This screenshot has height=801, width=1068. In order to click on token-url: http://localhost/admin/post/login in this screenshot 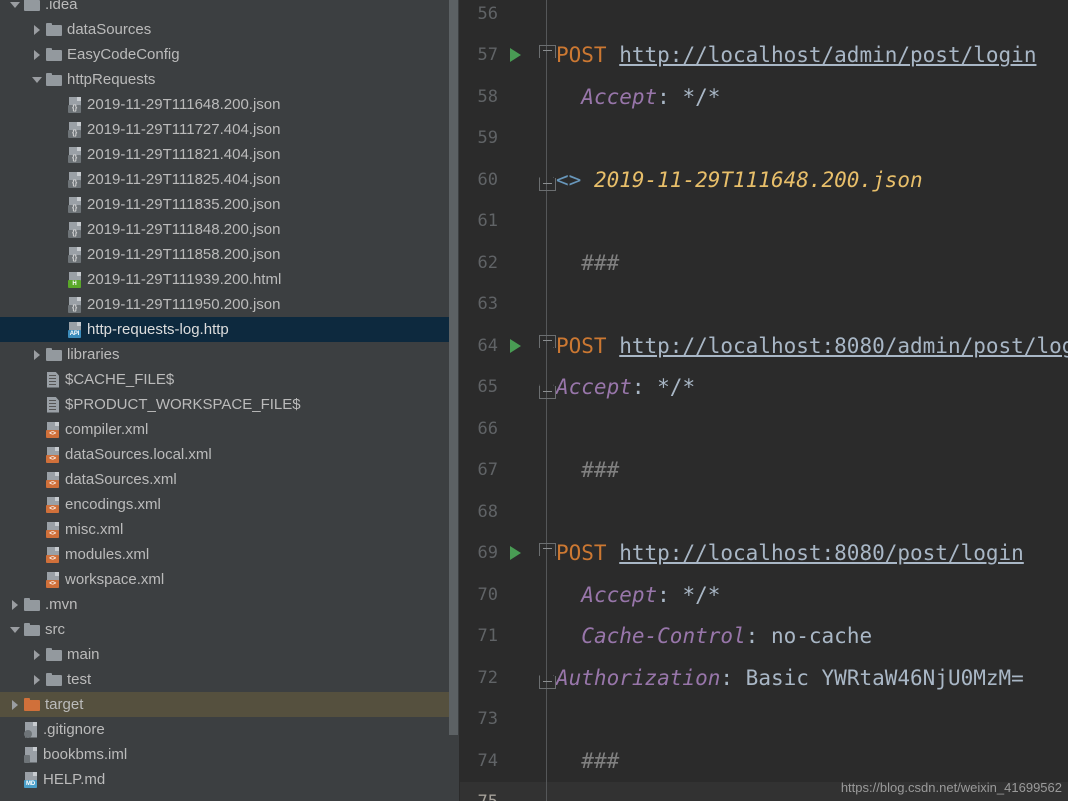, I will do `click(827, 55)`.